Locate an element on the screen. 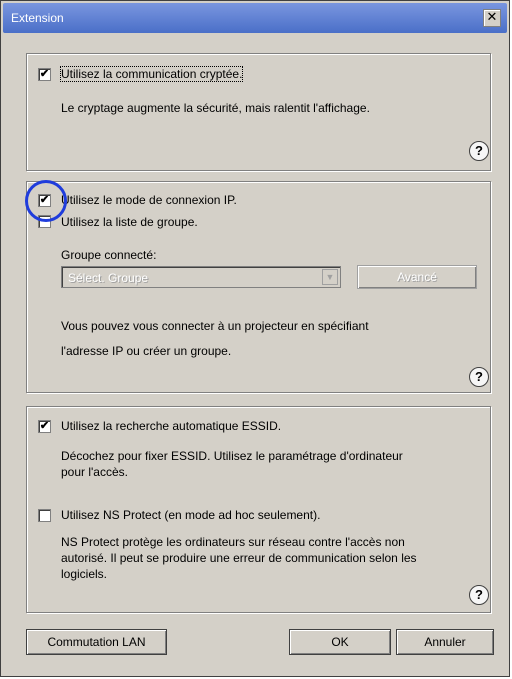 This screenshot has height=679, width=512. essid-help-icon: ? is located at coordinates (479, 595).